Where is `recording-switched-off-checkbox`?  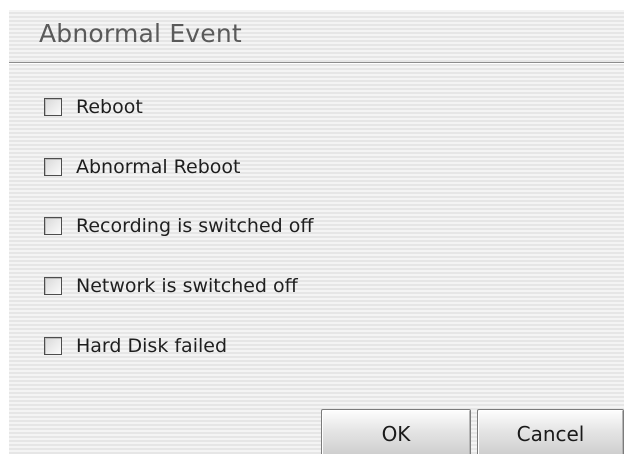
recording-switched-off-checkbox is located at coordinates (53, 226).